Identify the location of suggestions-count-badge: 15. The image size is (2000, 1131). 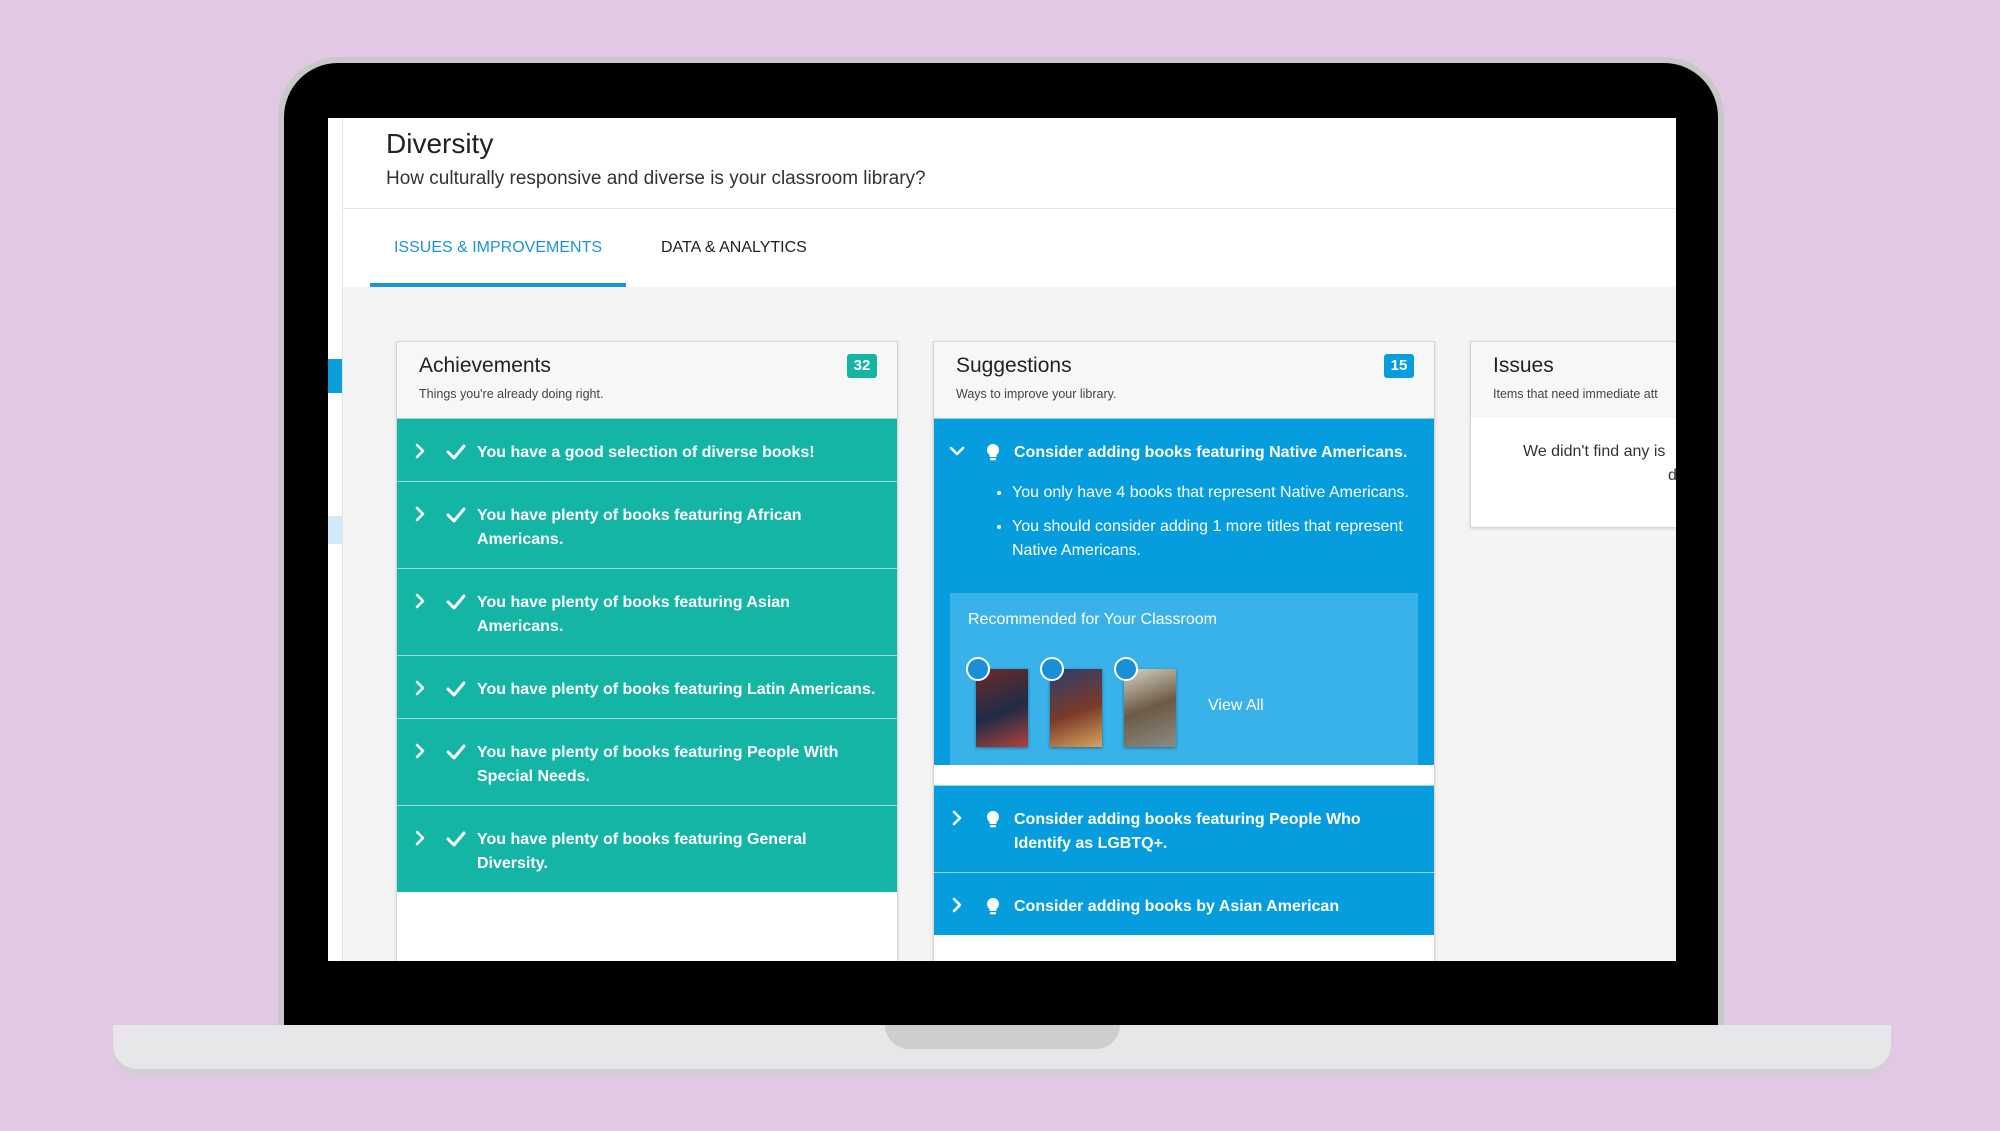
(1399, 366).